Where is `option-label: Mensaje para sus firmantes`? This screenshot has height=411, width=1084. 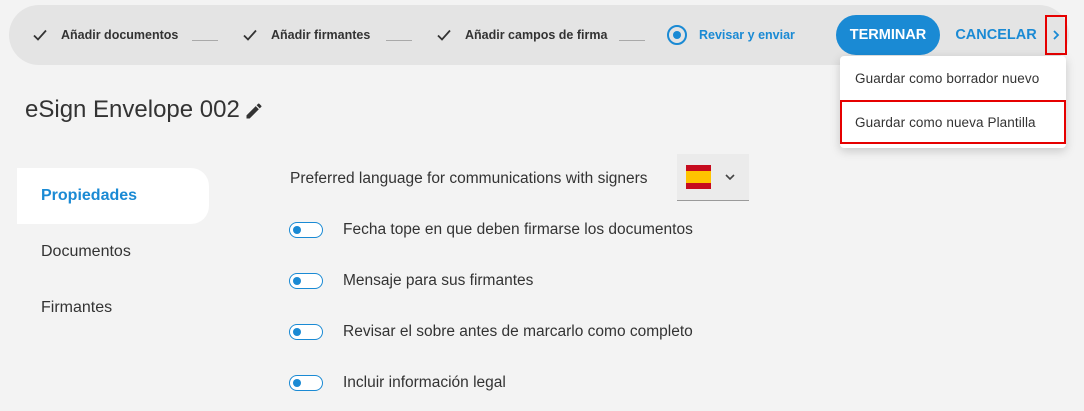
option-label: Mensaje para sus firmantes is located at coordinates (438, 280).